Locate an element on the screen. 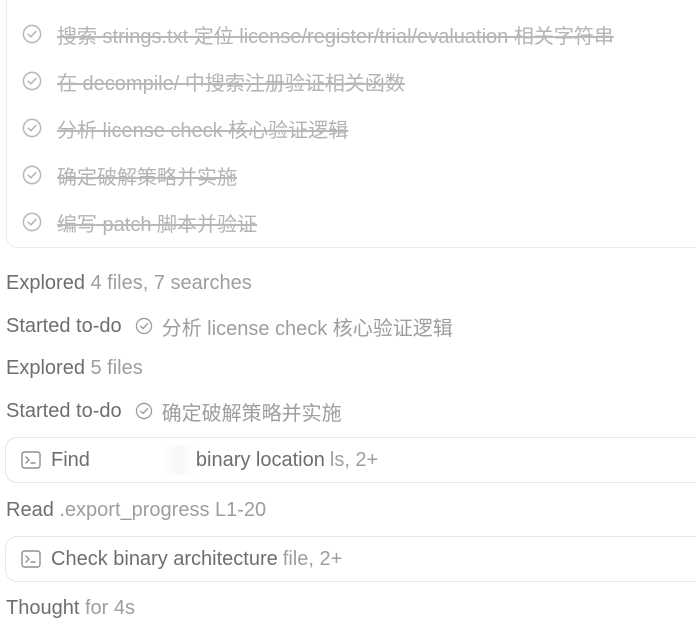 The image size is (696, 628). todo-item: 分析 license check 核心验证逻辑 is located at coordinates (184, 128).